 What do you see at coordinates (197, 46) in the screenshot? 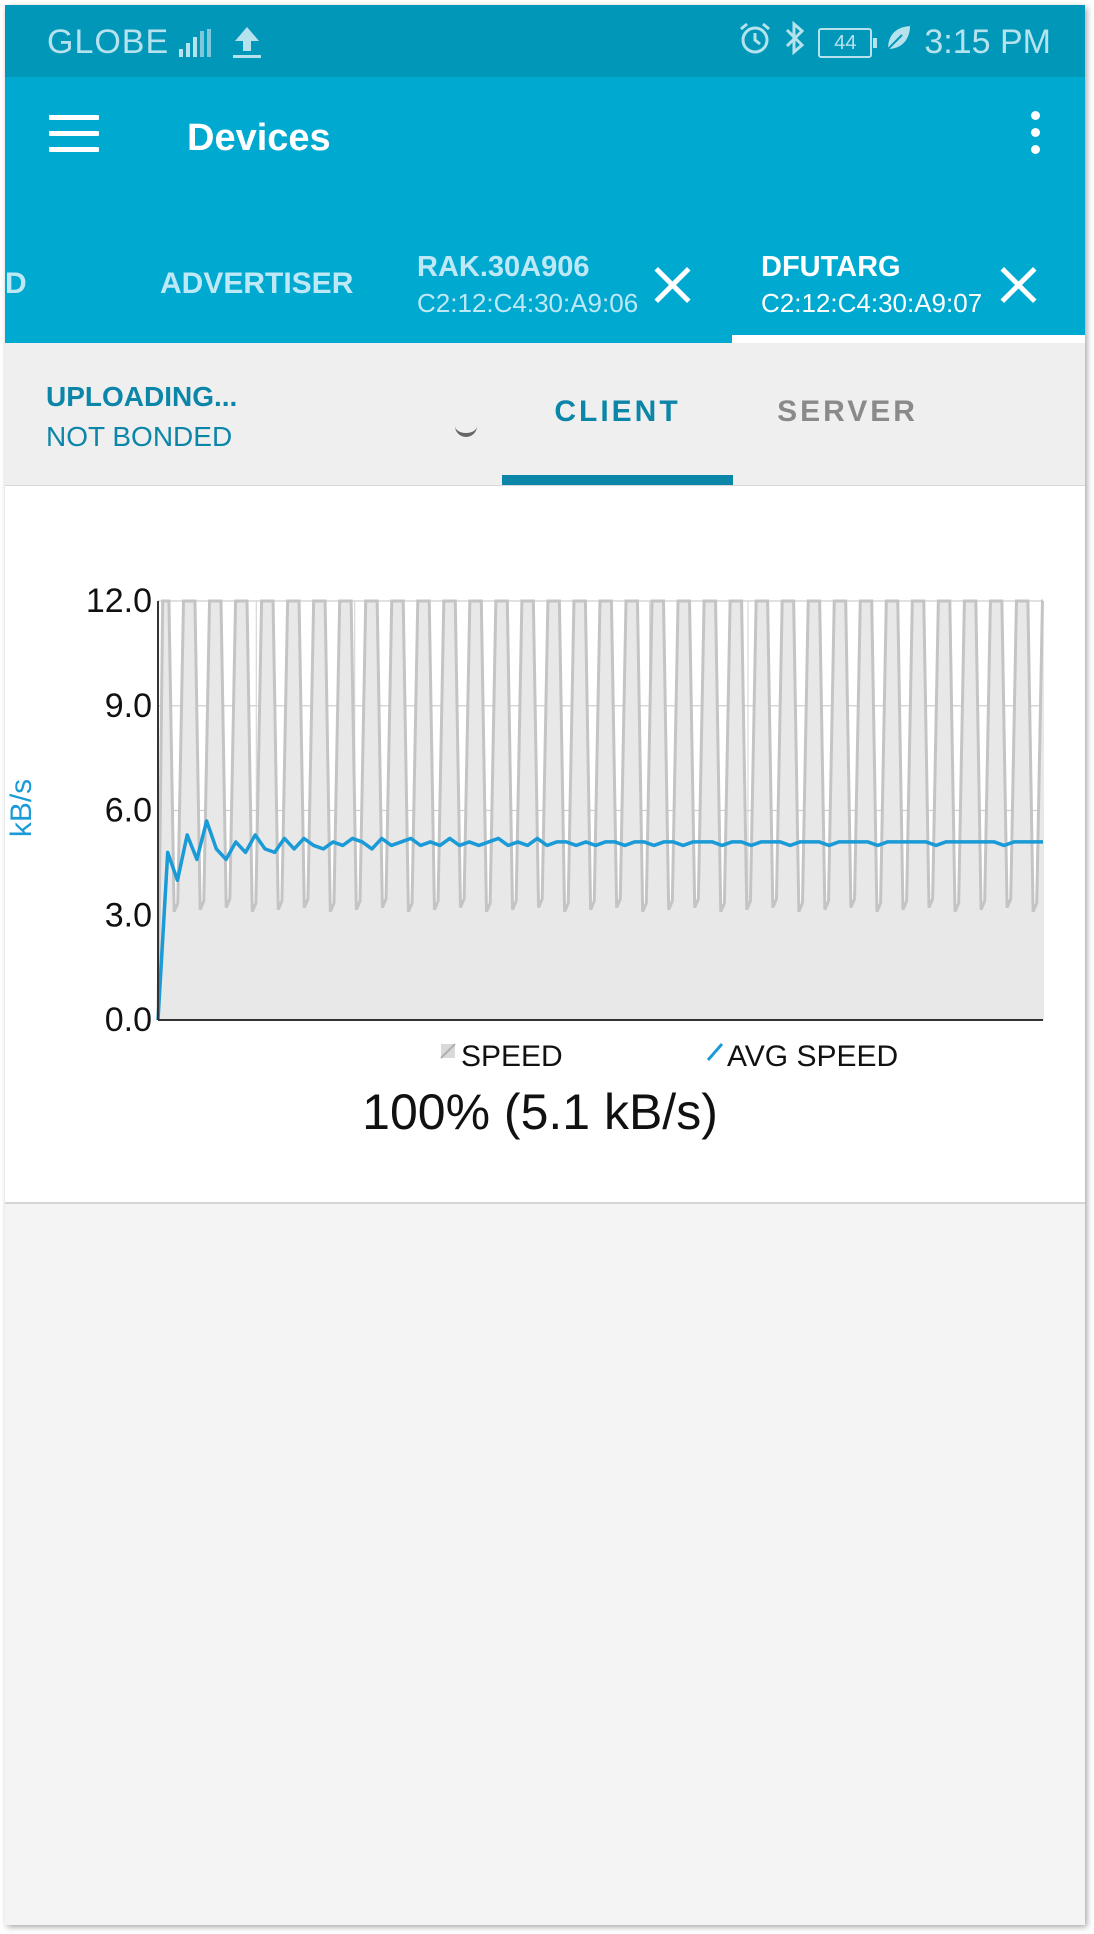
I see `signal-bars-icon` at bounding box center [197, 46].